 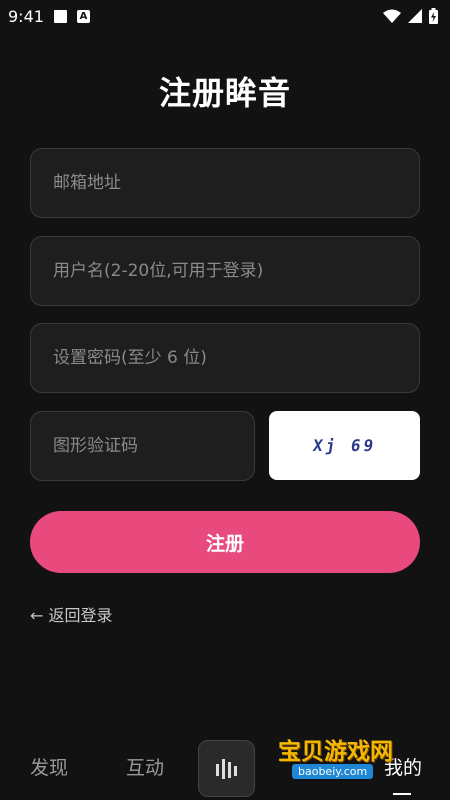 I want to click on captcha-input, so click(x=152, y=446).